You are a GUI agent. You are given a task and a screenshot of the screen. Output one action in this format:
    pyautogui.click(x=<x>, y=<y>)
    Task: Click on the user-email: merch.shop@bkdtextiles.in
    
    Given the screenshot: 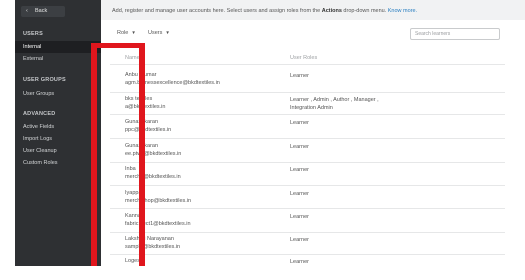 What is the action you would take?
    pyautogui.click(x=158, y=201)
    